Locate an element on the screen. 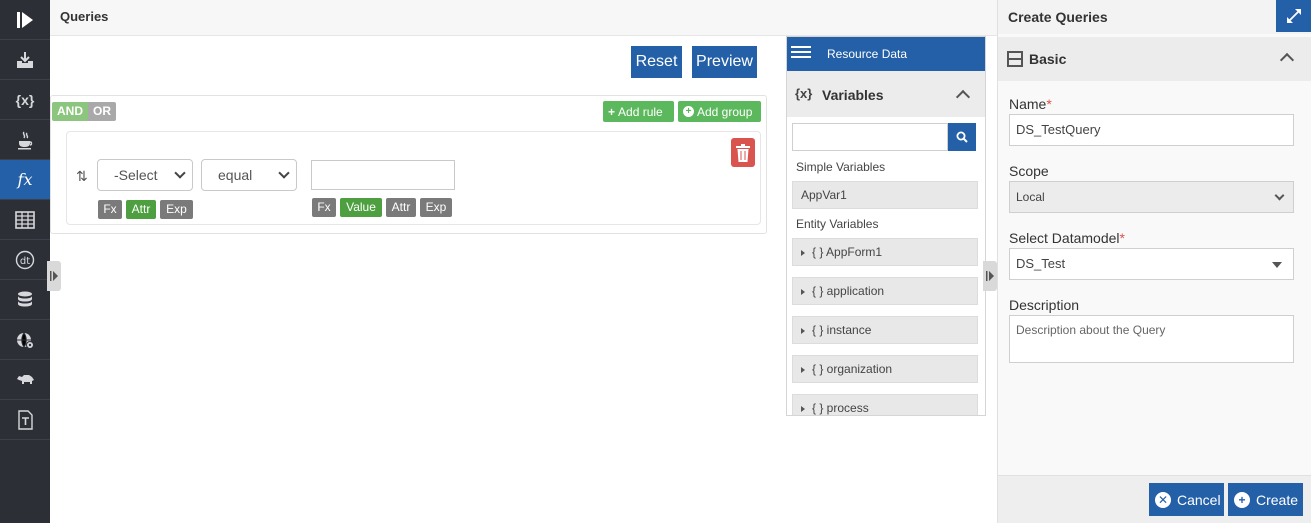 The height and width of the screenshot is (523, 1311). expand-button is located at coordinates (1293, 16).